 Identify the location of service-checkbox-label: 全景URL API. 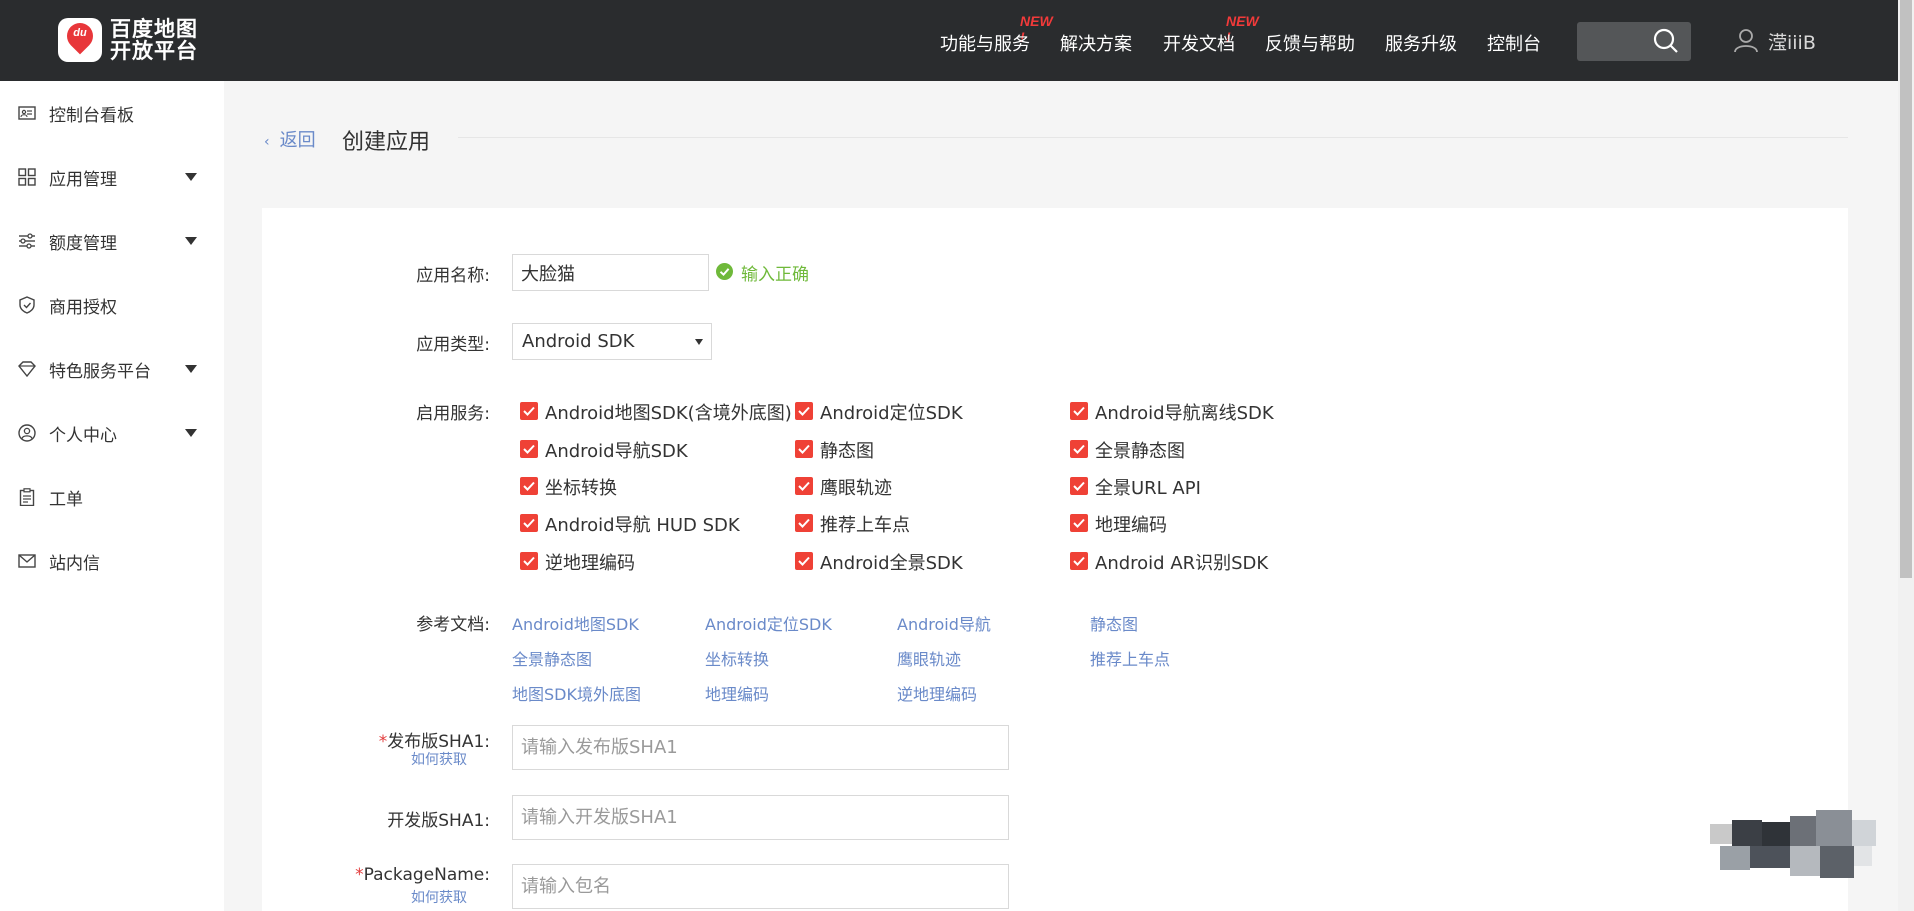
(1148, 487).